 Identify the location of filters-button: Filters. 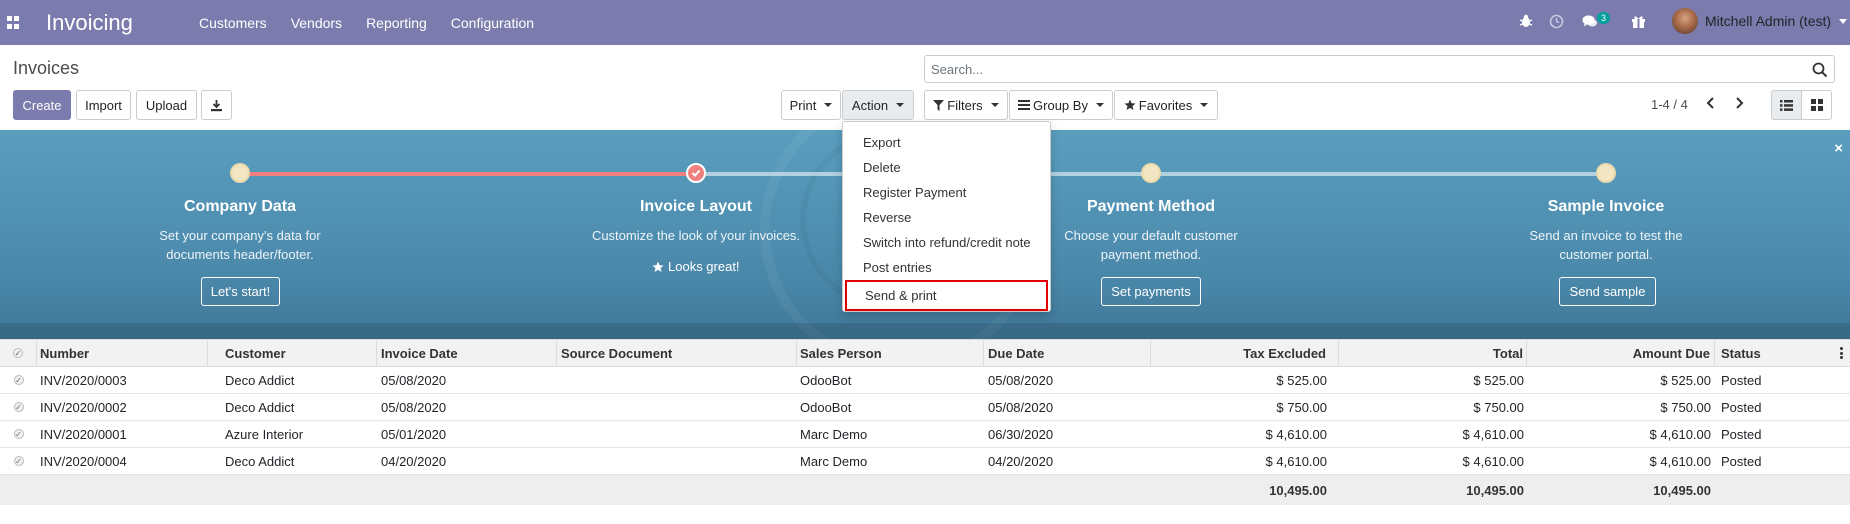
(966, 105).